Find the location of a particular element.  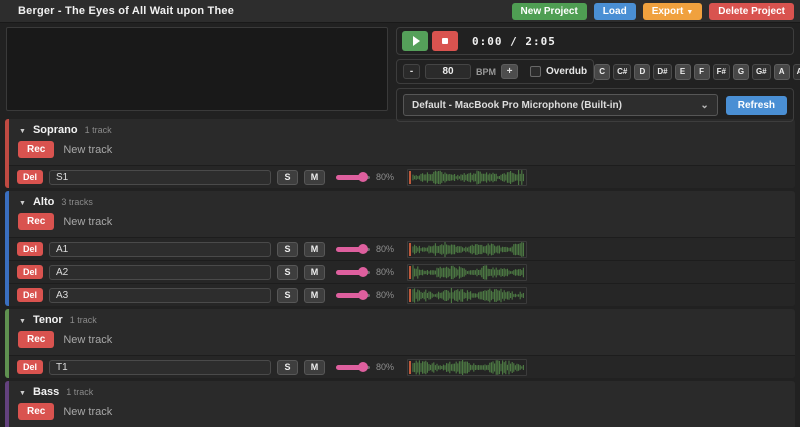

waveform-svg is located at coordinates (468, 272).